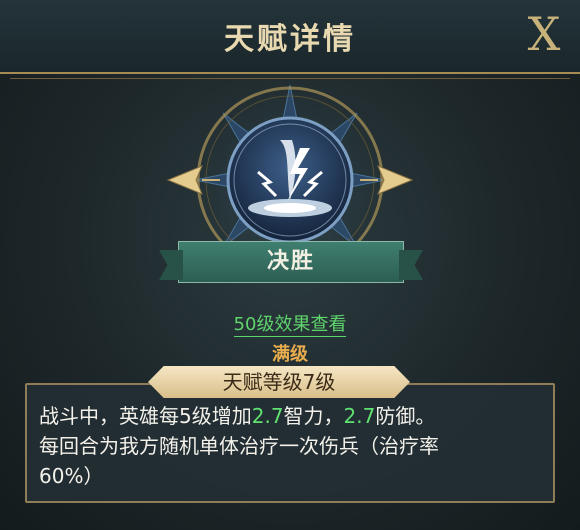  What do you see at coordinates (290, 354) in the screenshot?
I see `max-level-status: 满级` at bounding box center [290, 354].